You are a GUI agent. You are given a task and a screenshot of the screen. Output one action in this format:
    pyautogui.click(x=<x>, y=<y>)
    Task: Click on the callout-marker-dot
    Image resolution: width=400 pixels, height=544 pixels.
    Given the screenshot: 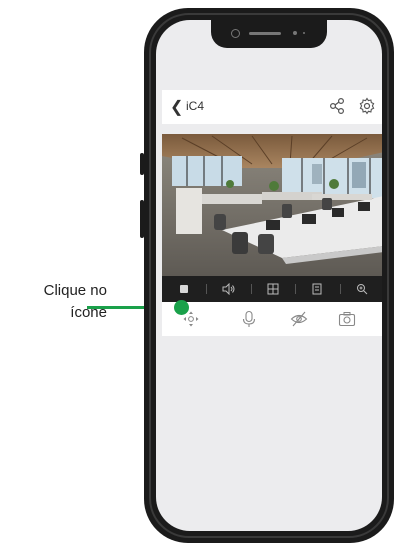 What is the action you would take?
    pyautogui.click(x=181, y=307)
    